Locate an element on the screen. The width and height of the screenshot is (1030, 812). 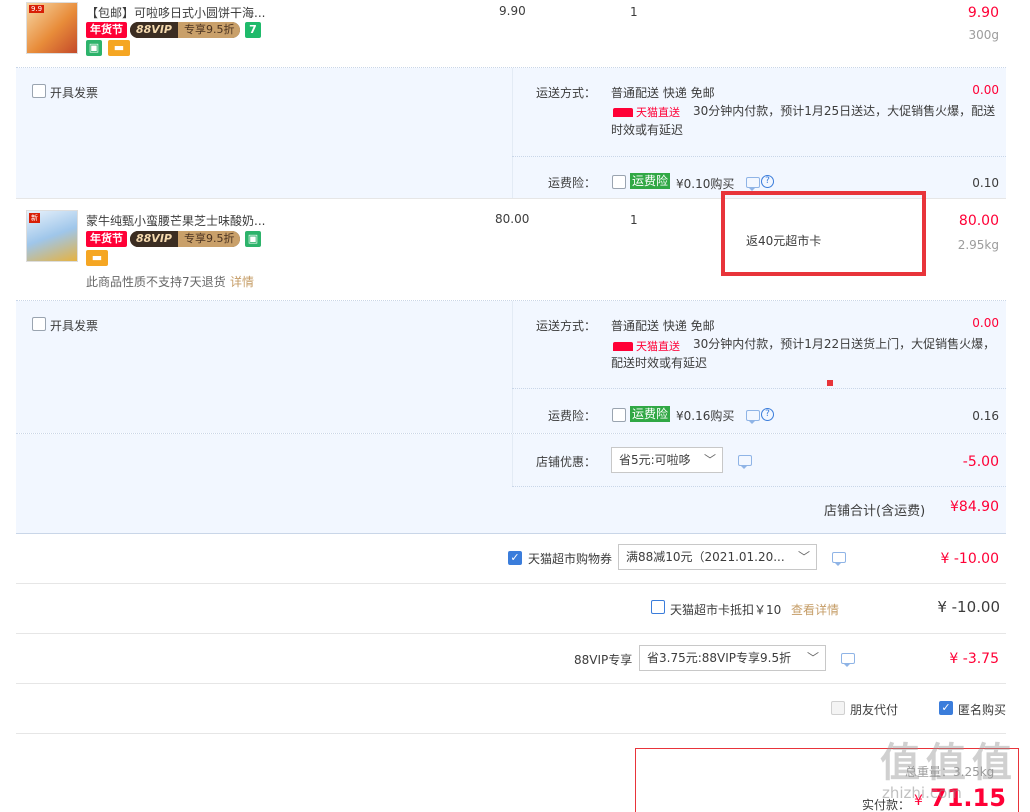
insurance-price: ¥0.10购买 is located at coordinates (705, 184).